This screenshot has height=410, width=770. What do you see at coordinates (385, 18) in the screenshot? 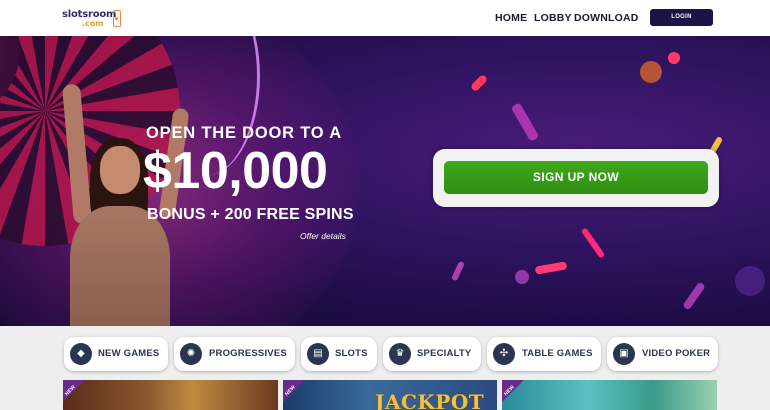
I see `top-navigation-bar: slotsroom .com HOME LOBBY DOWNLOAD LOGIN` at bounding box center [385, 18].